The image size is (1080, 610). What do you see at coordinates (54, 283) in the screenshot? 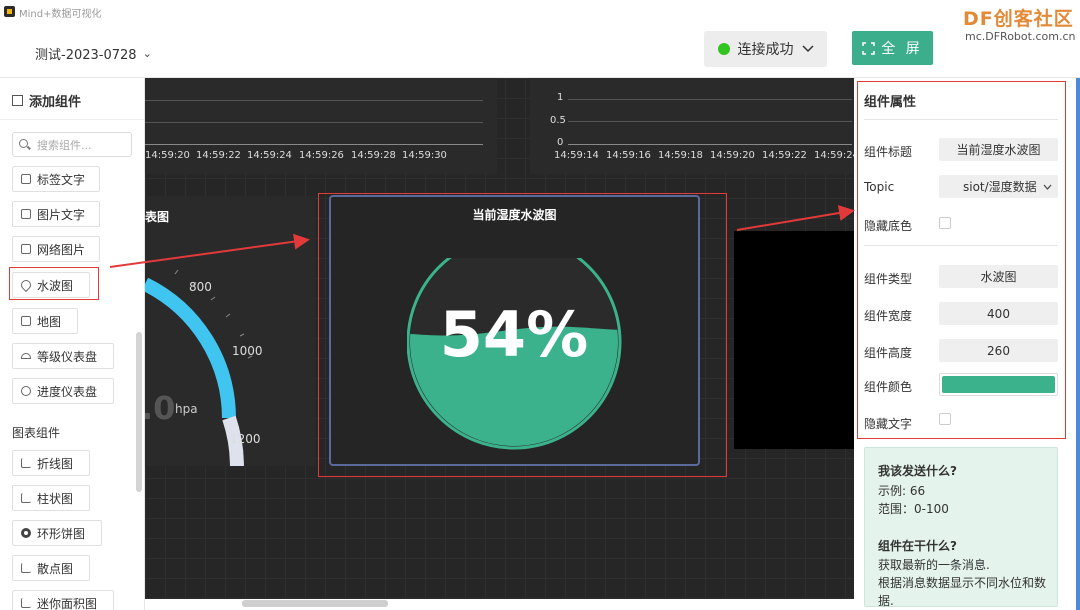
I see `annotation-box-sidebar-item` at bounding box center [54, 283].